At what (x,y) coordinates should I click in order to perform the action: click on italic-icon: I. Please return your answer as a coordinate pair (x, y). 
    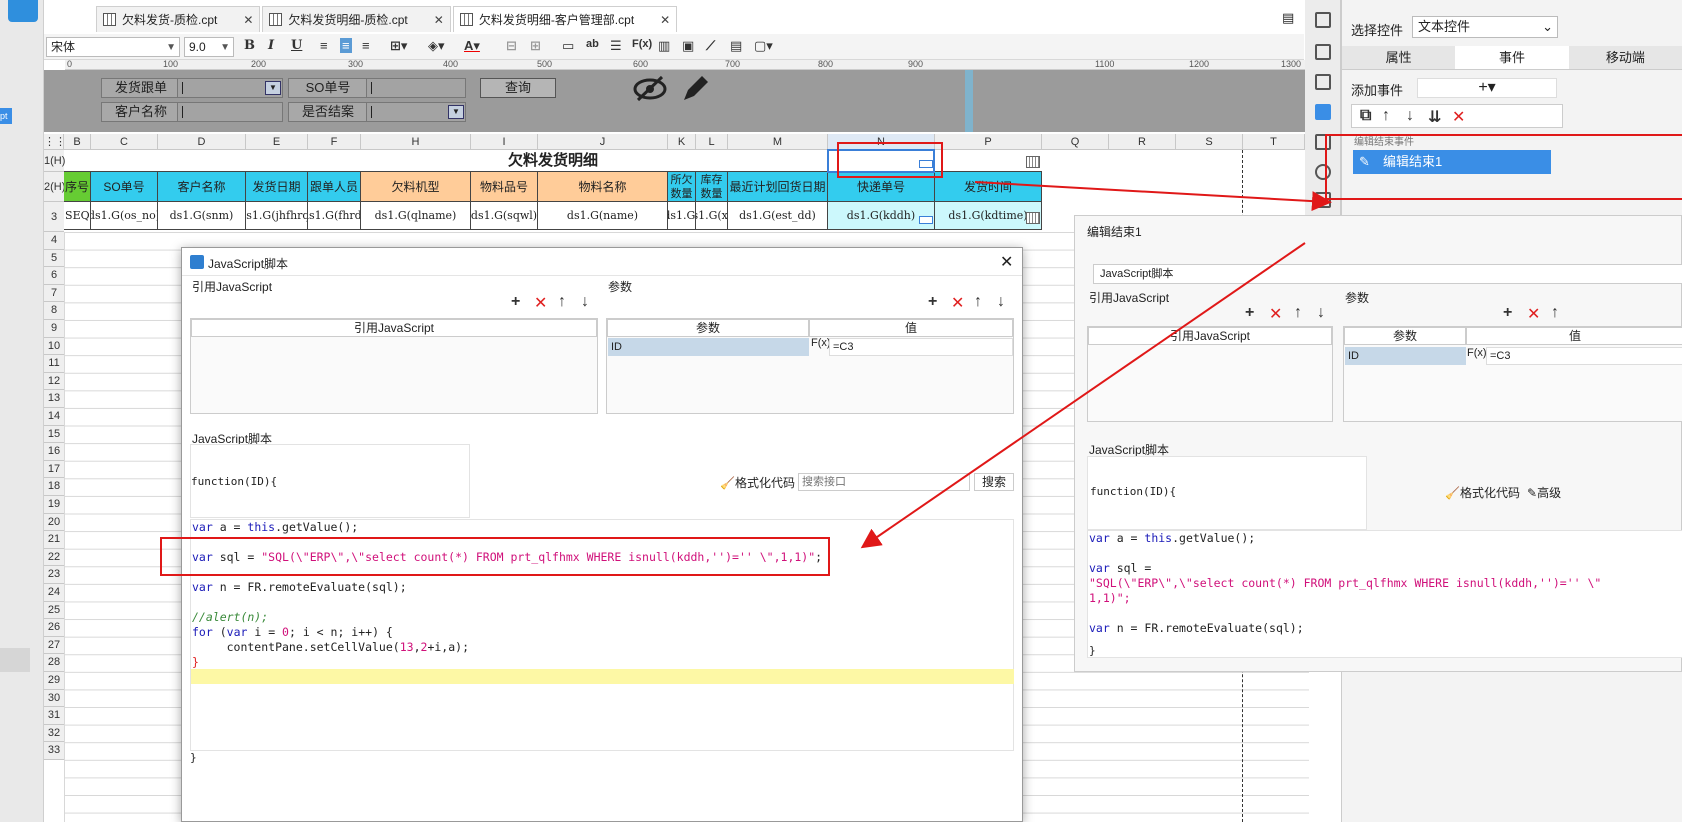
    Looking at the image, I should click on (271, 45).